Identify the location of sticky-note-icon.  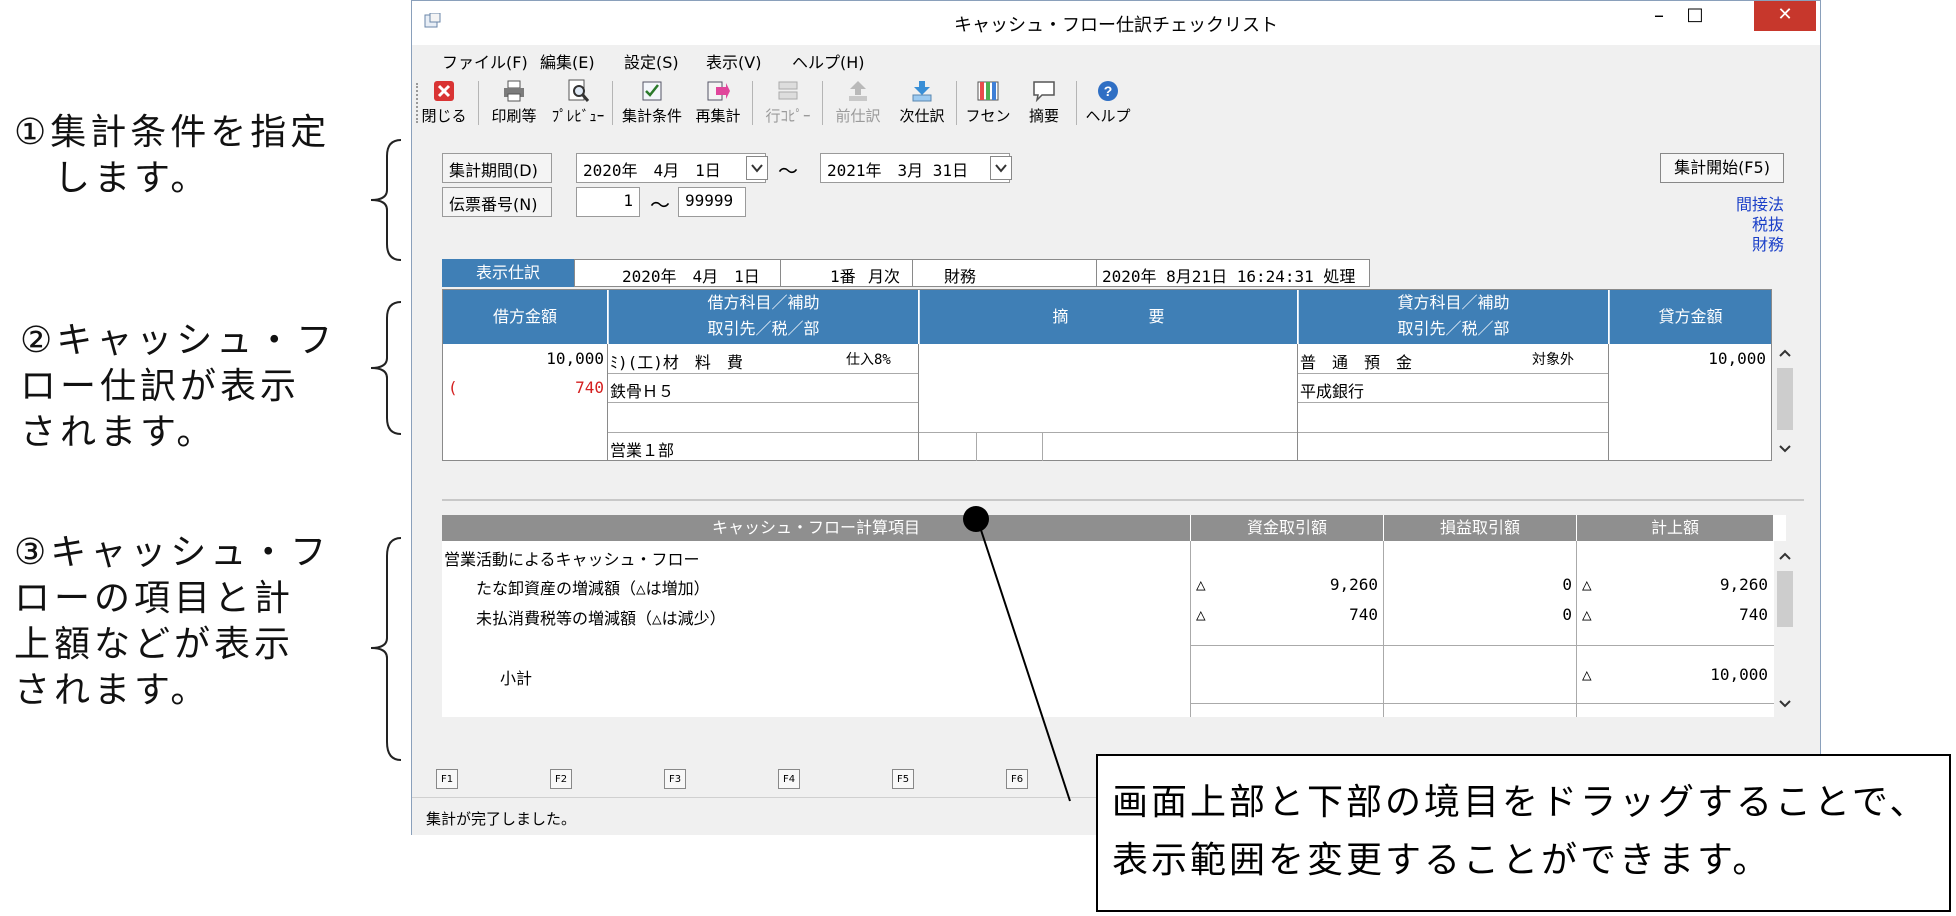
(988, 91).